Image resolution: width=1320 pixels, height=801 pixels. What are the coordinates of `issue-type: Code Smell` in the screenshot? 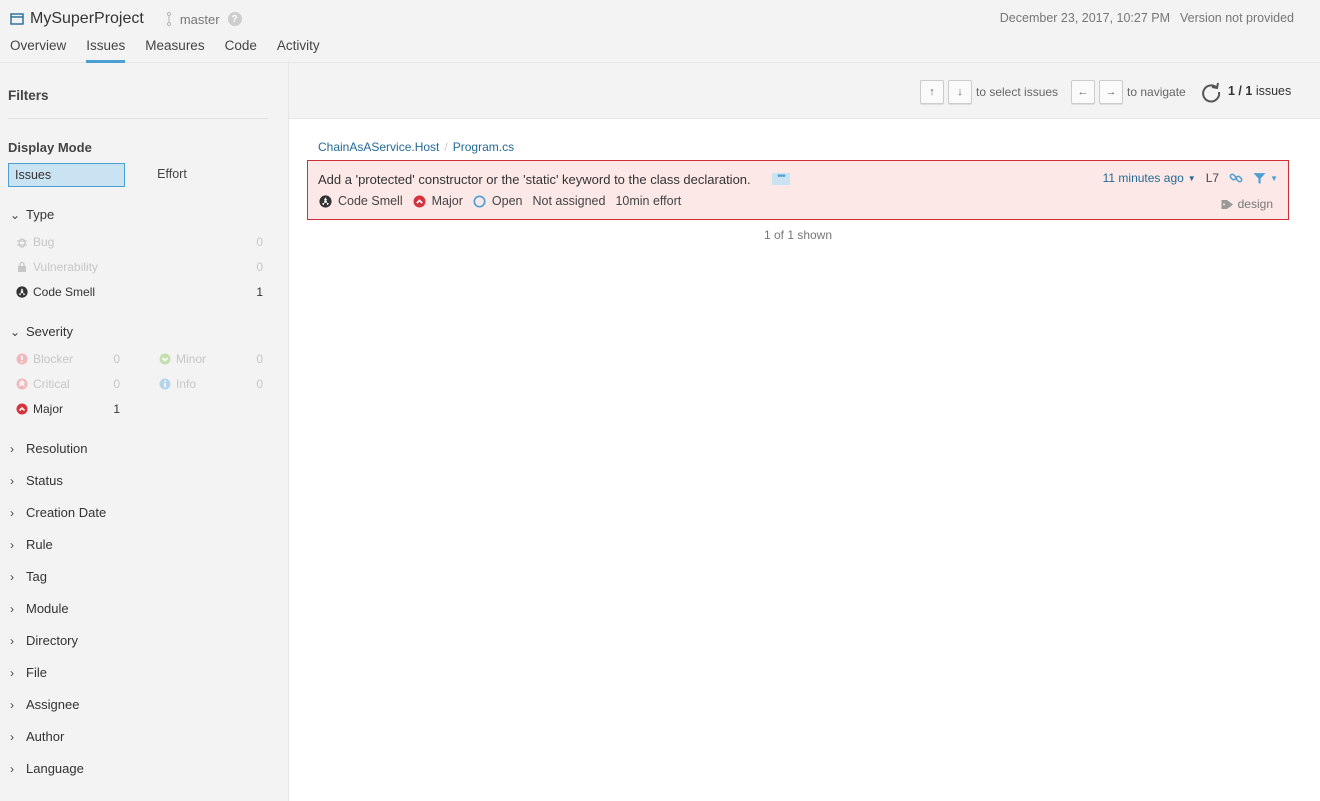 It's located at (361, 201).